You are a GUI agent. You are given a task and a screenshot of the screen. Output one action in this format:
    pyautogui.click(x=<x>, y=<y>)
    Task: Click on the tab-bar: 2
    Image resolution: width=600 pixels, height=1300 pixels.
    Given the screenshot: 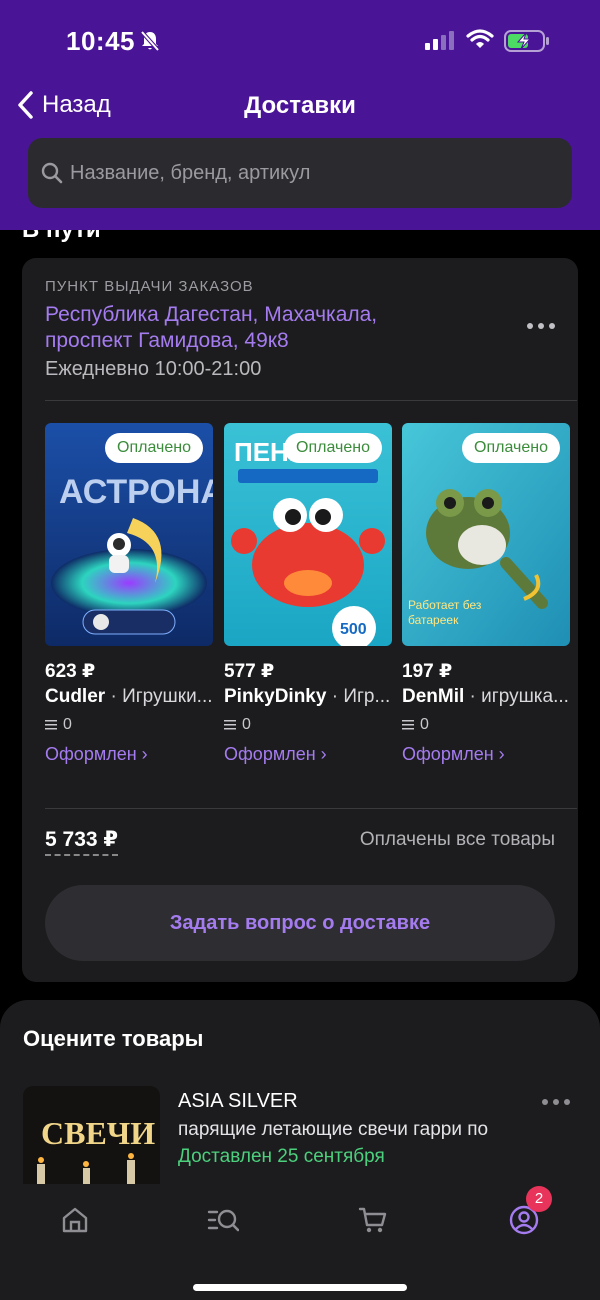 What is the action you would take?
    pyautogui.click(x=300, y=1242)
    